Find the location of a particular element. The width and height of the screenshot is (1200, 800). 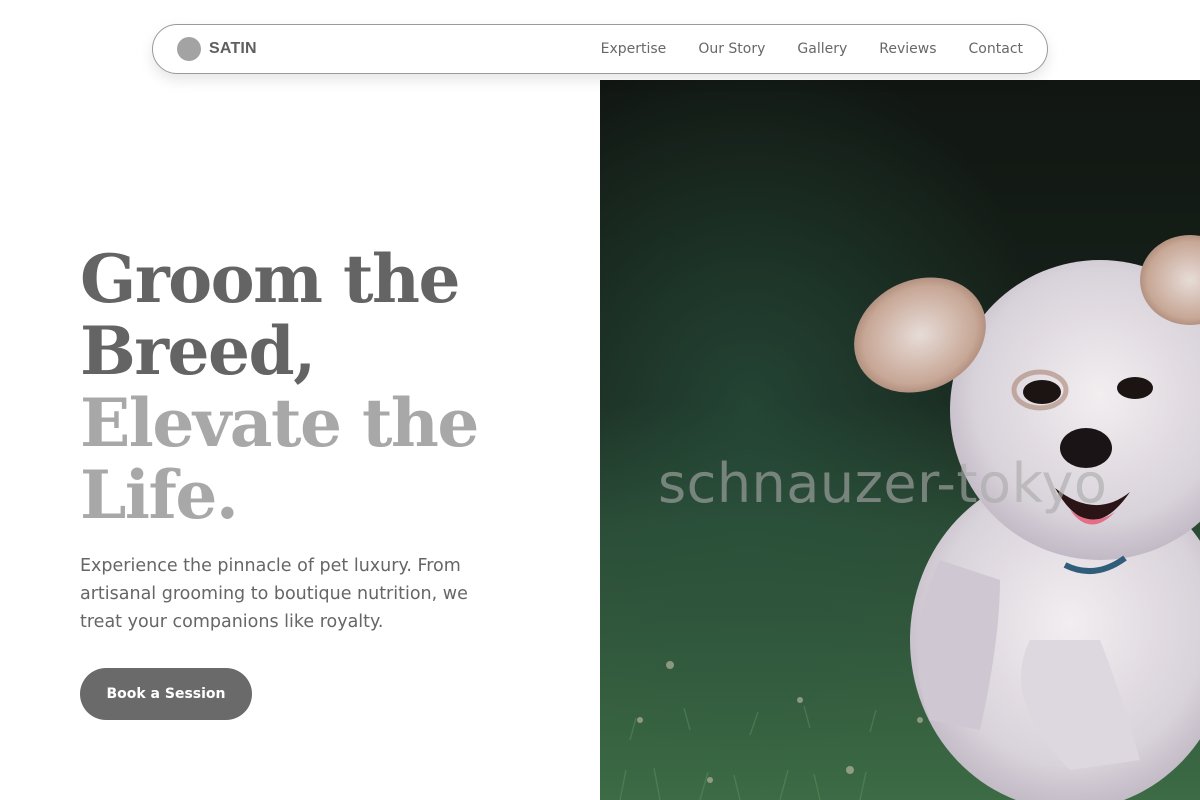

brand-dot-icon is located at coordinates (189, 49).